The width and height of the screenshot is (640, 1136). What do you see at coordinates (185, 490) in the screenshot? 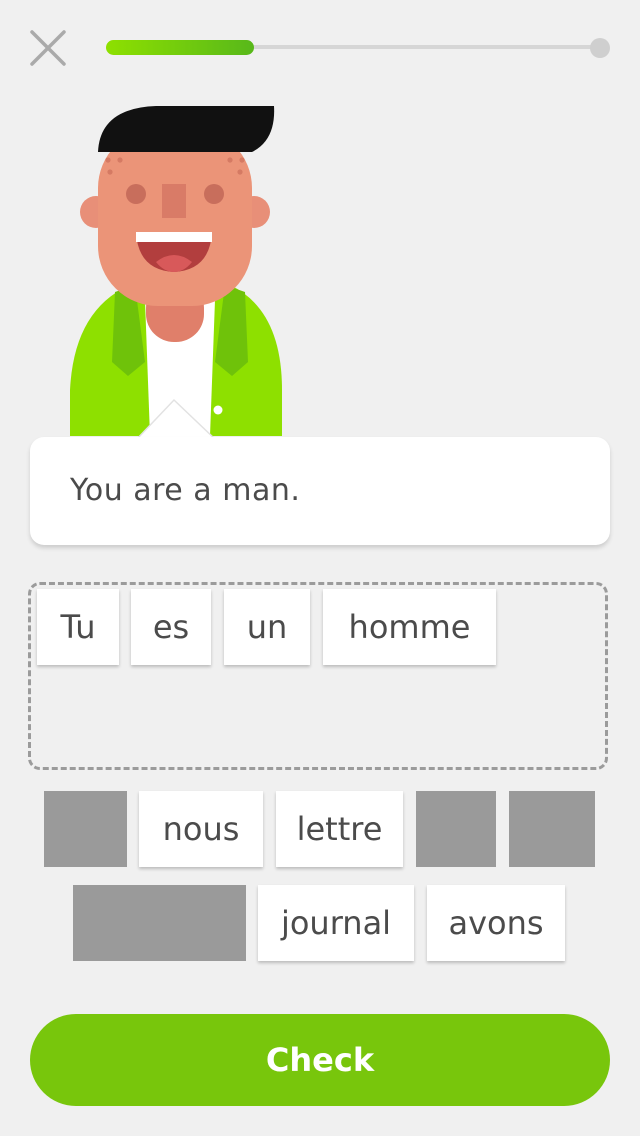
I see `prompt-text: You are a man.` at bounding box center [185, 490].